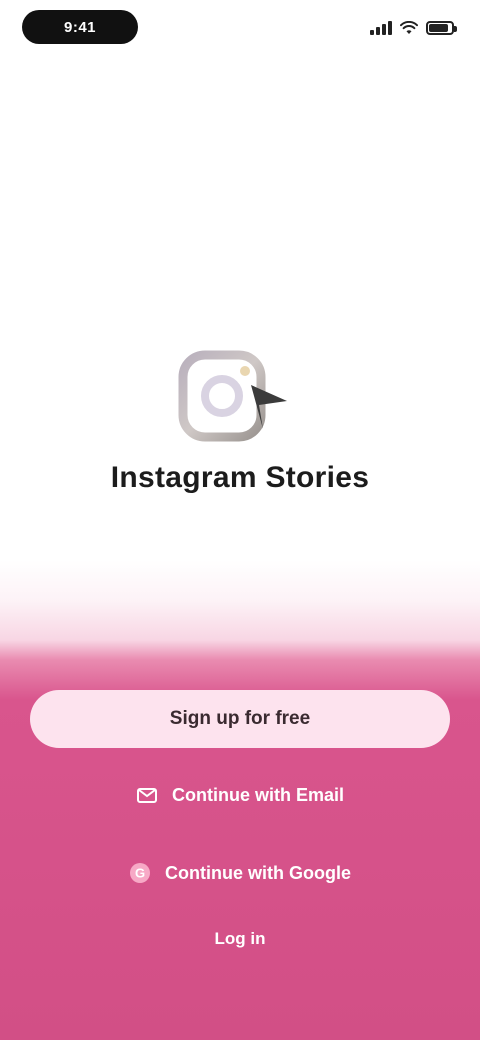 The width and height of the screenshot is (480, 1040). I want to click on svg-text: G, so click(140, 873).